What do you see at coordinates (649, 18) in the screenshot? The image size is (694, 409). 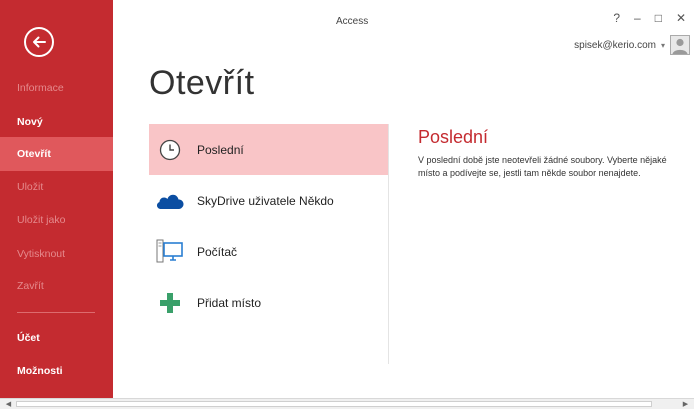 I see `window-controls: ? – □ ✕` at bounding box center [649, 18].